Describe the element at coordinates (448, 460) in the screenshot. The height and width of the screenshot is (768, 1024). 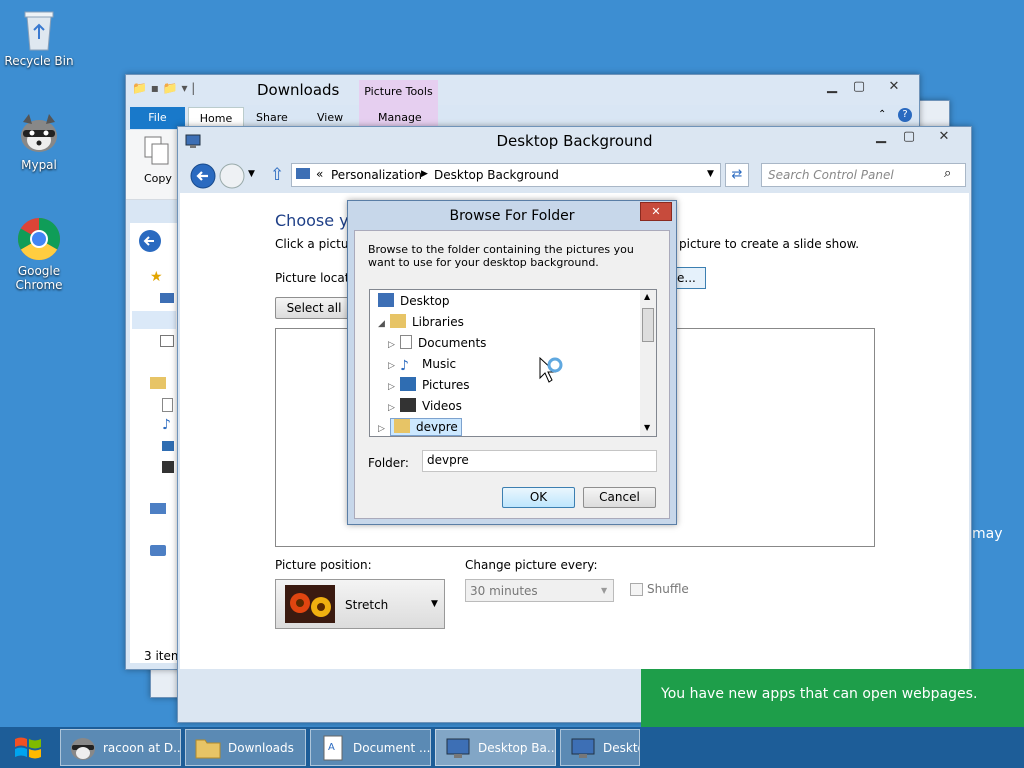
I see `folder-field-value: devpre` at that location.